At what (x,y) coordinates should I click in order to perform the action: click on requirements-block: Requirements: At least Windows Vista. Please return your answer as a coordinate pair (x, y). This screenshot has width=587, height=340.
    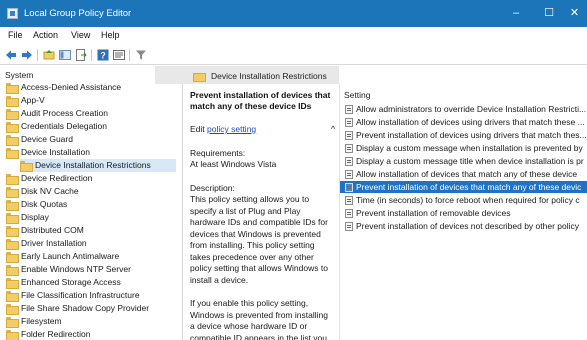
    Looking at the image, I should click on (261, 159).